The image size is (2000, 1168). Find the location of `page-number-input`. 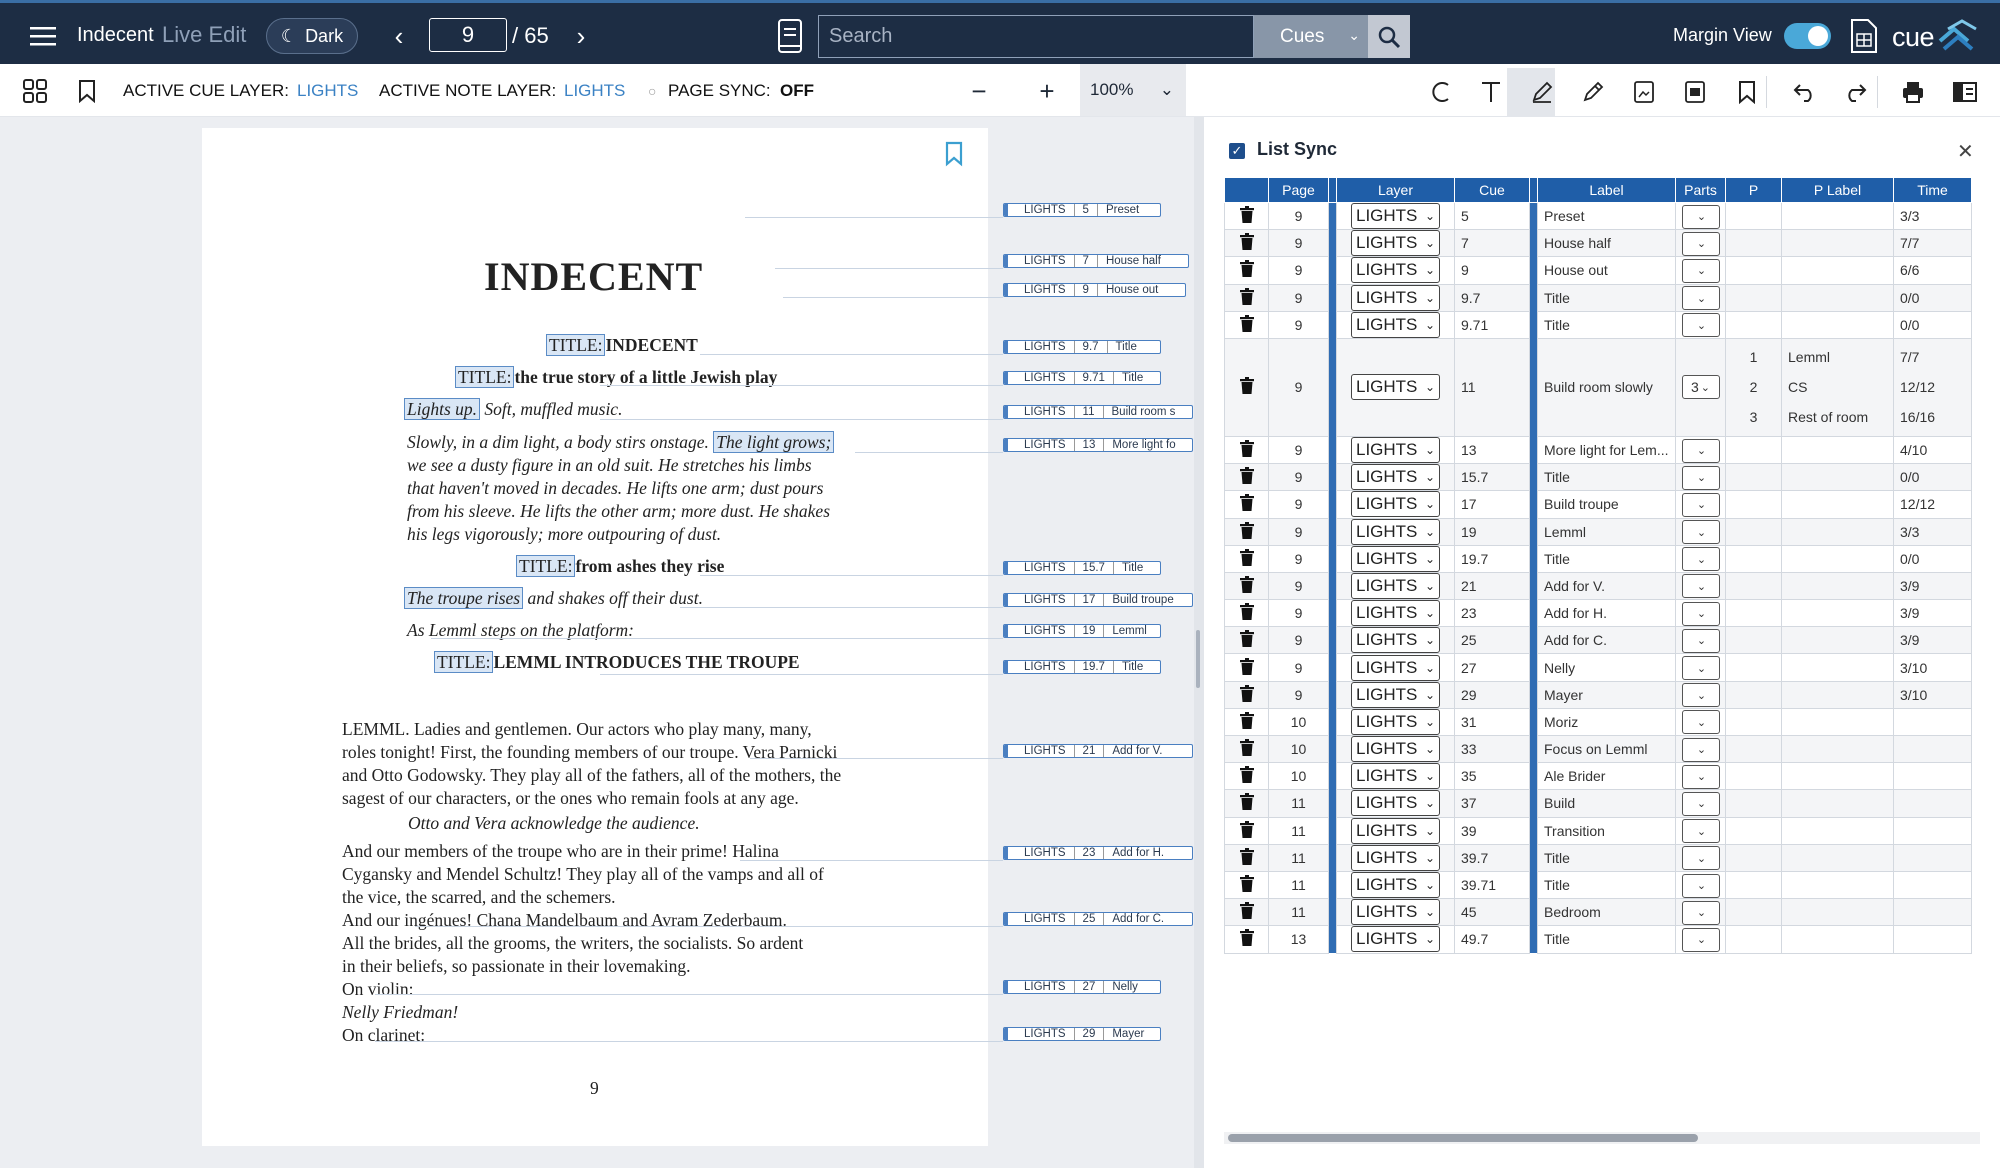

page-number-input is located at coordinates (468, 35).